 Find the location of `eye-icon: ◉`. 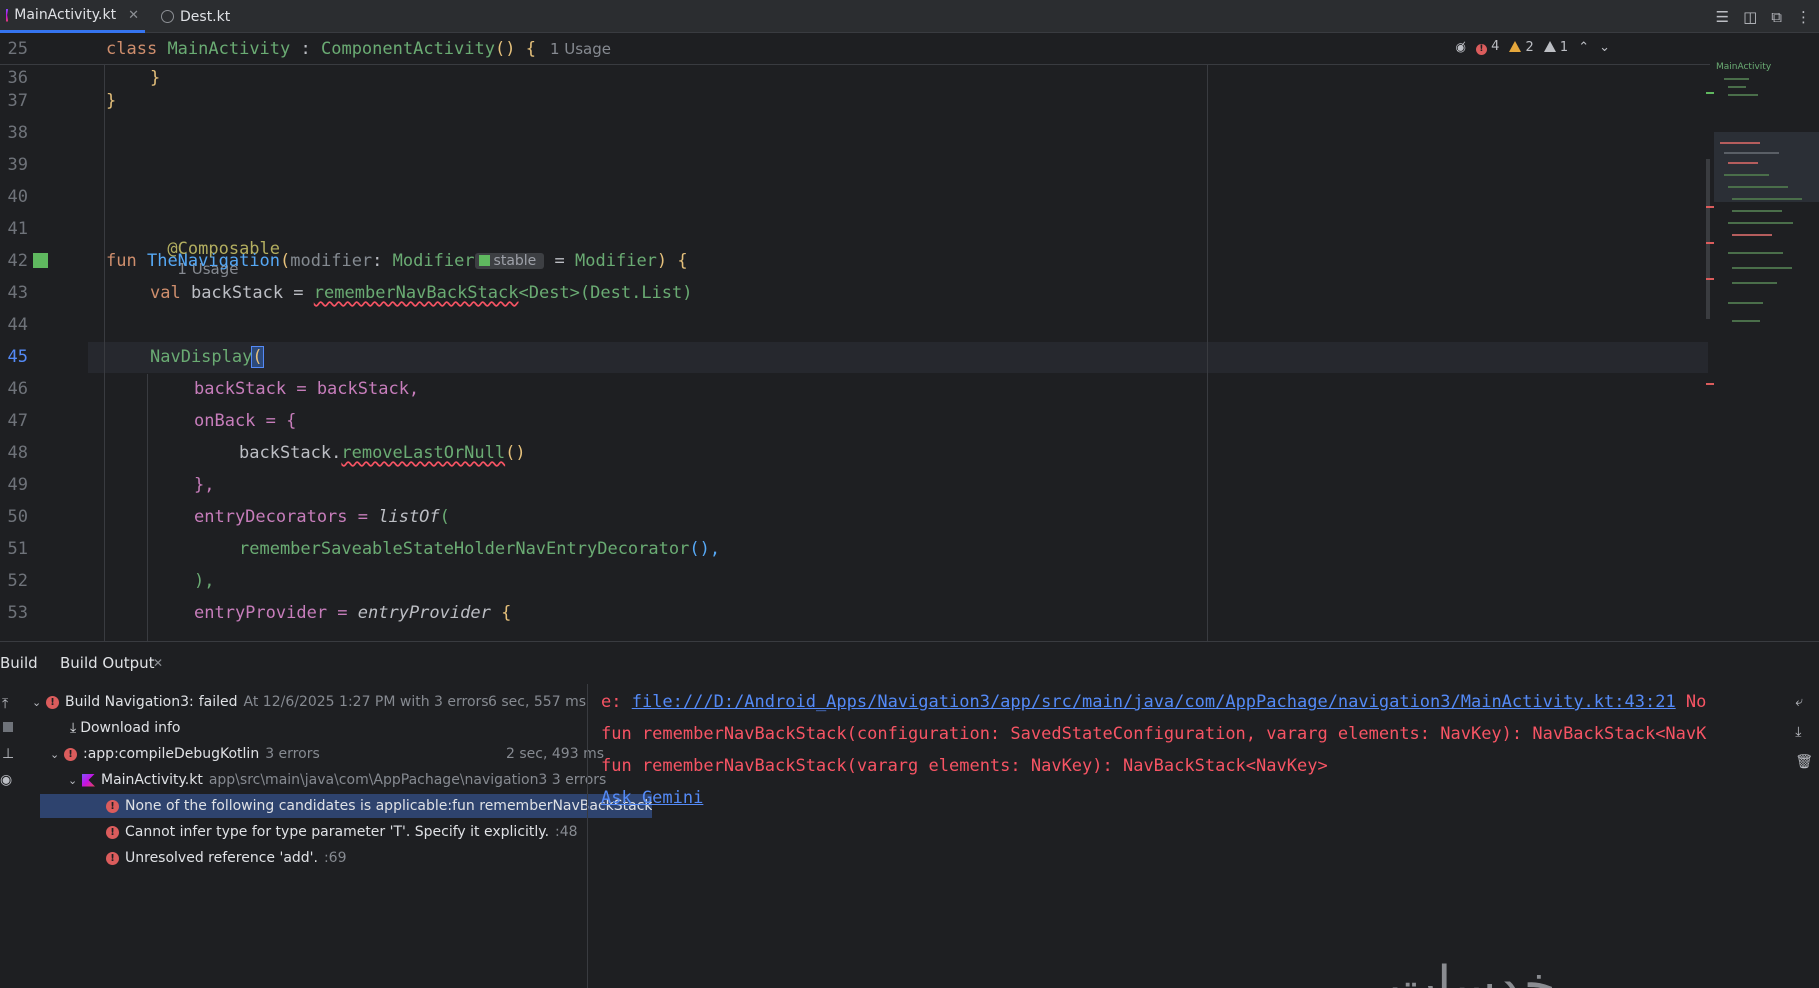

eye-icon: ◉ is located at coordinates (6, 780).